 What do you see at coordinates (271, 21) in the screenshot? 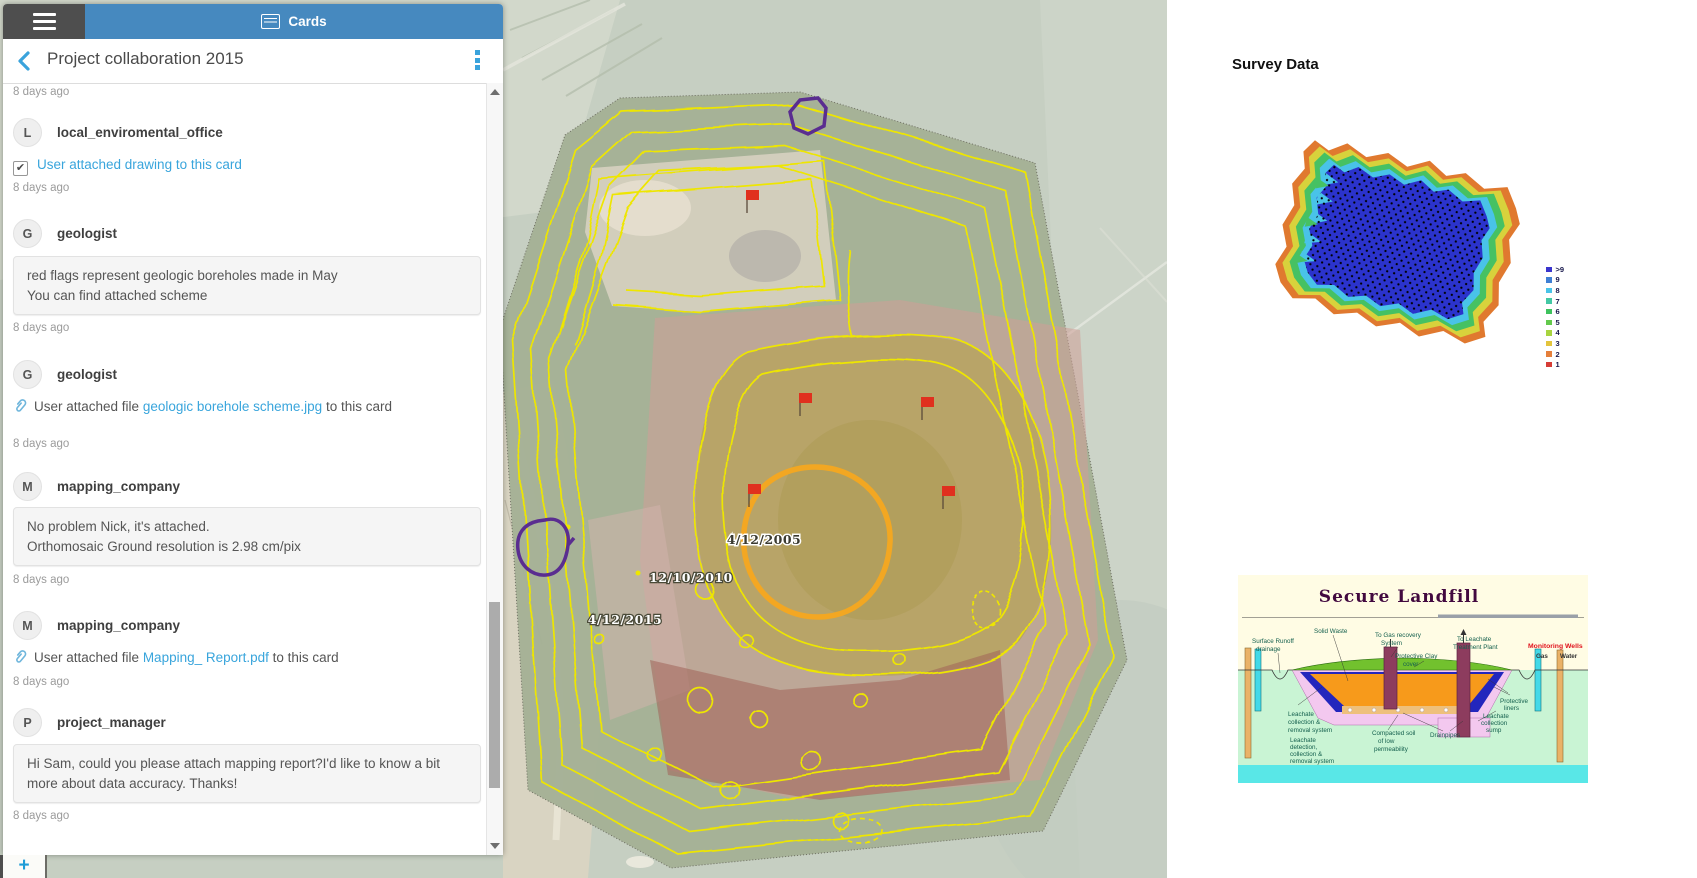
I see `cards-icon` at bounding box center [271, 21].